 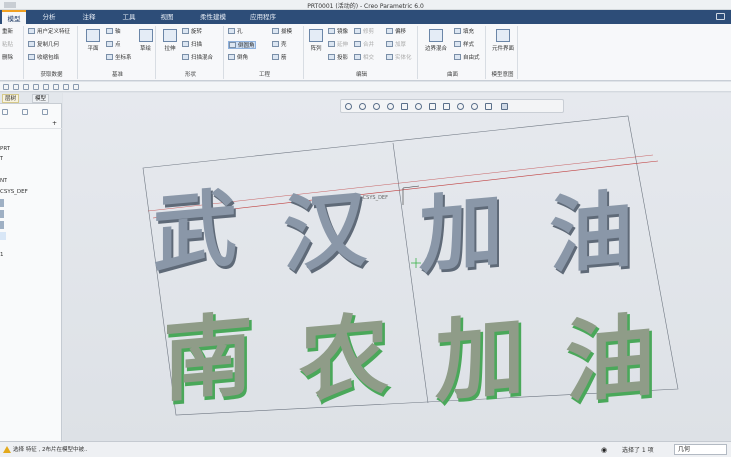 I want to click on freestyle-button: 自由式, so click(x=467, y=58).